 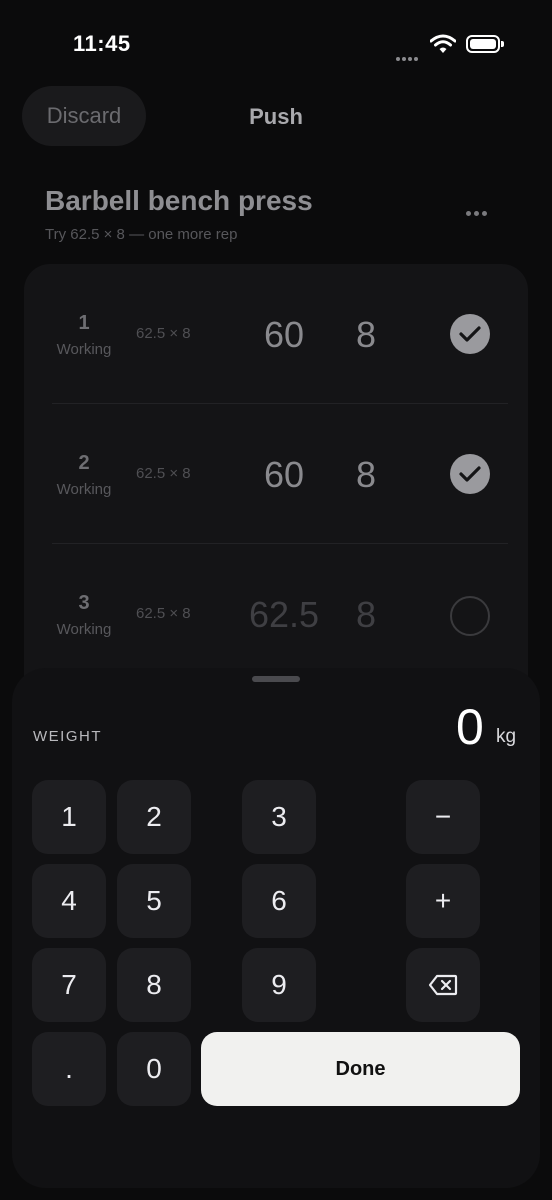 I want to click on status-time: 11:45, so click(x=102, y=43).